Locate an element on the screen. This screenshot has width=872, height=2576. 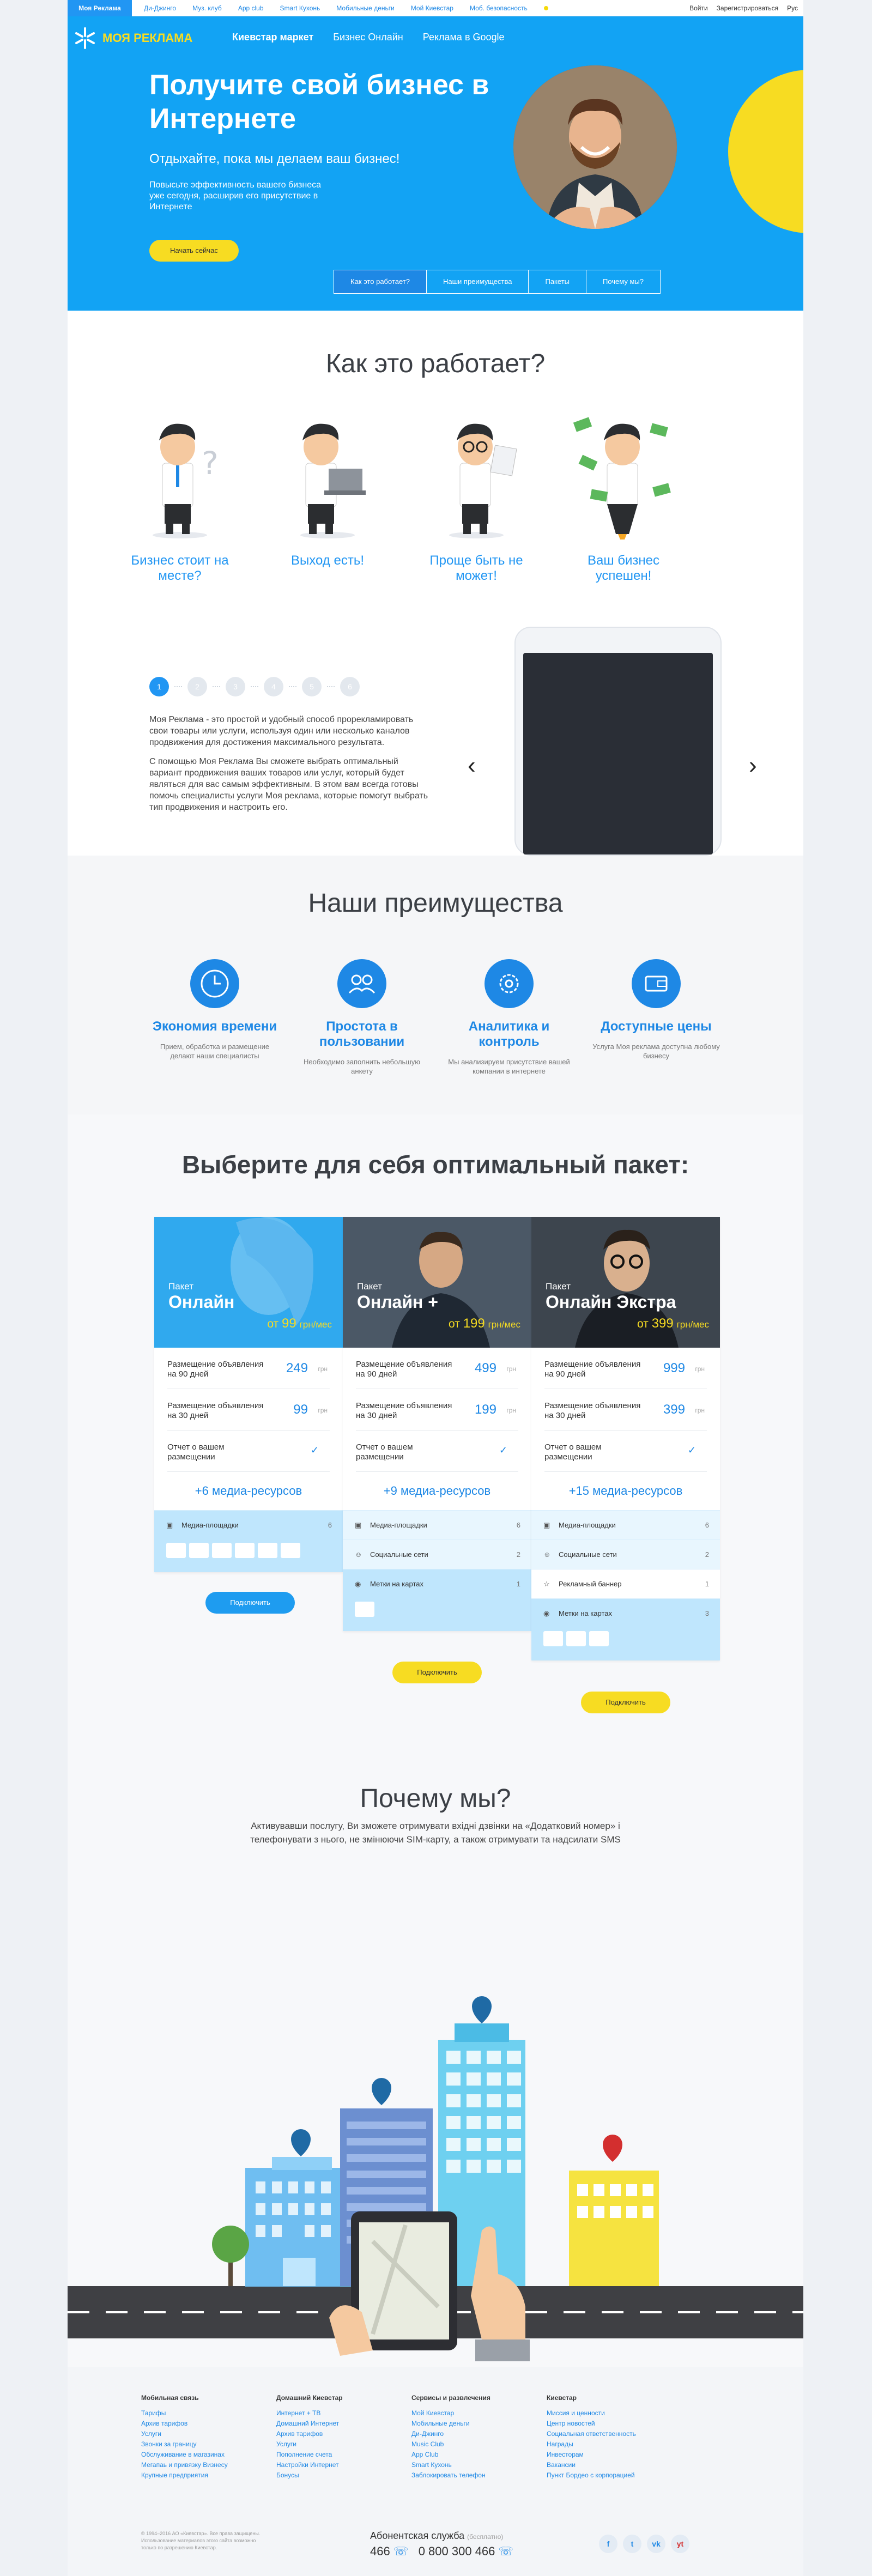
footer-link: Обслуживание в магазинах is located at coordinates (196, 2455).